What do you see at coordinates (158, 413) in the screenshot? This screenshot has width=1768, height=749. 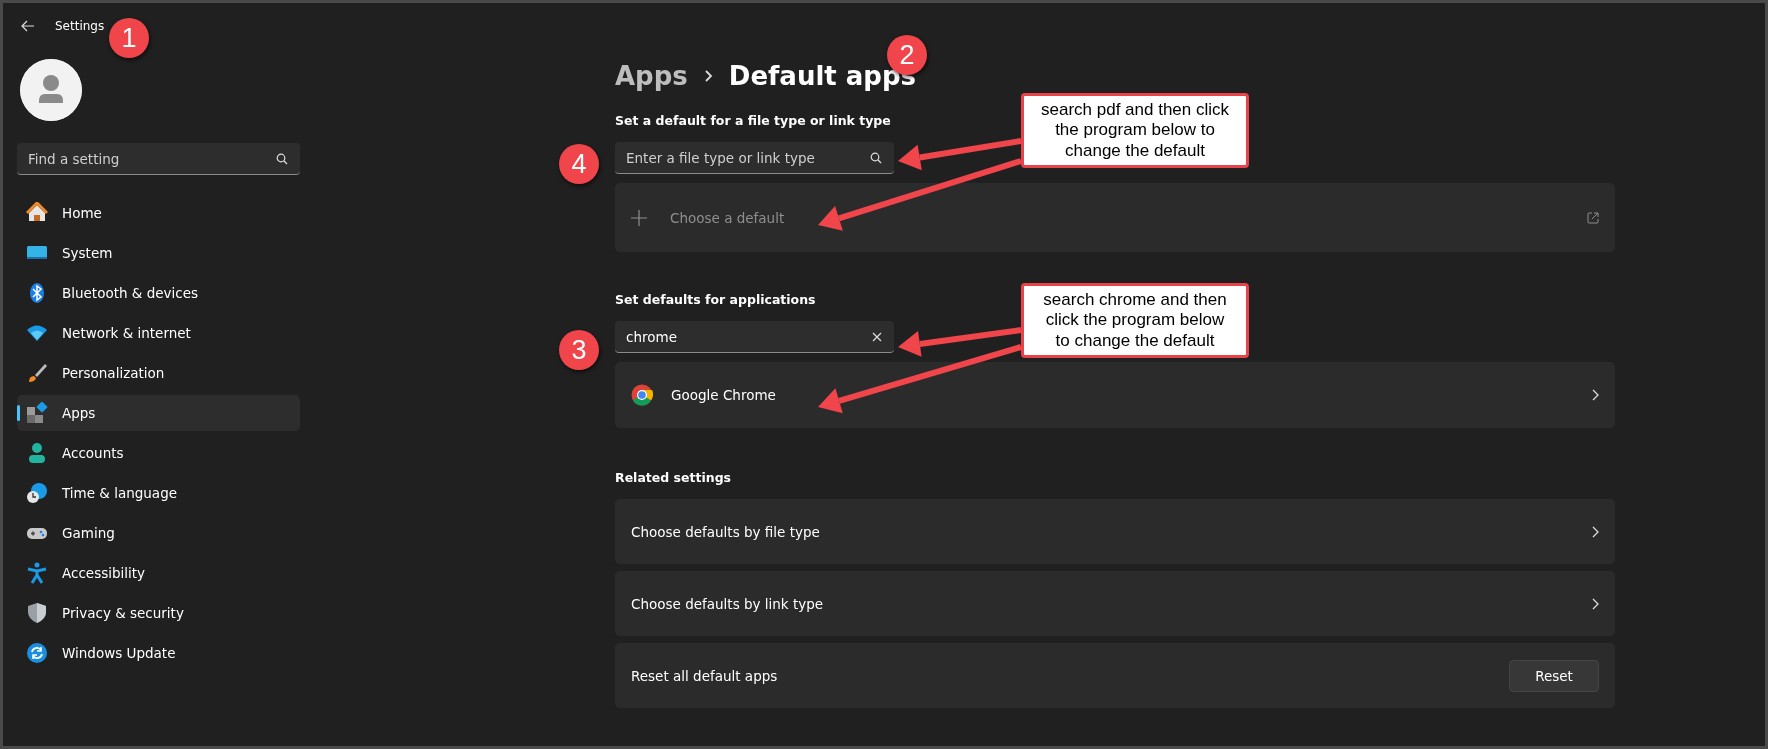 I see `sidebar-item: Apps` at bounding box center [158, 413].